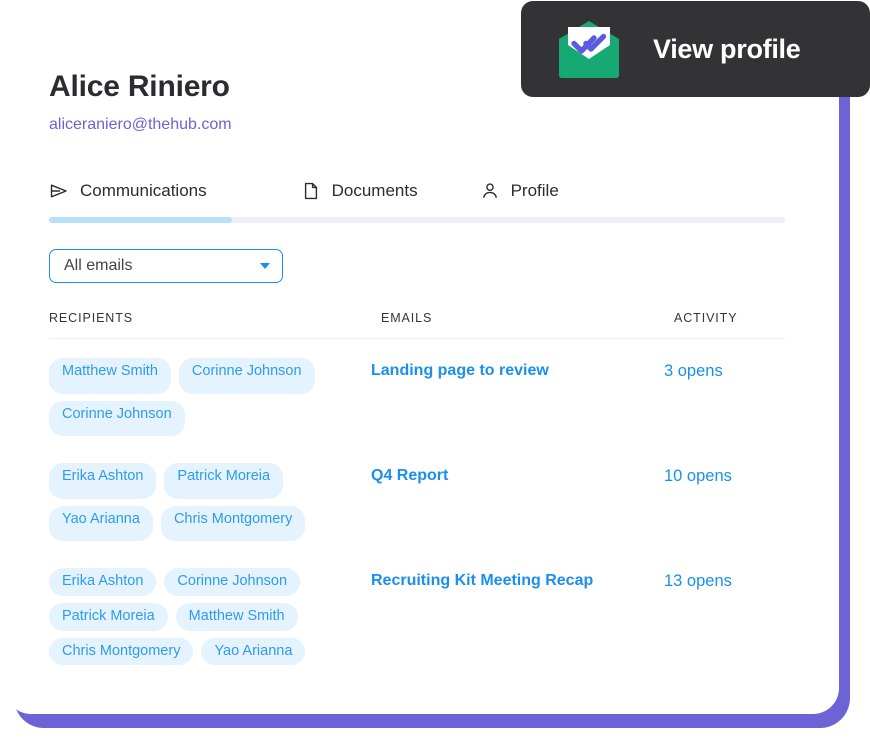 The image size is (870, 737). Describe the element at coordinates (422, 184) in the screenshot. I see `tab-bar: Communications Documents Profile` at that location.